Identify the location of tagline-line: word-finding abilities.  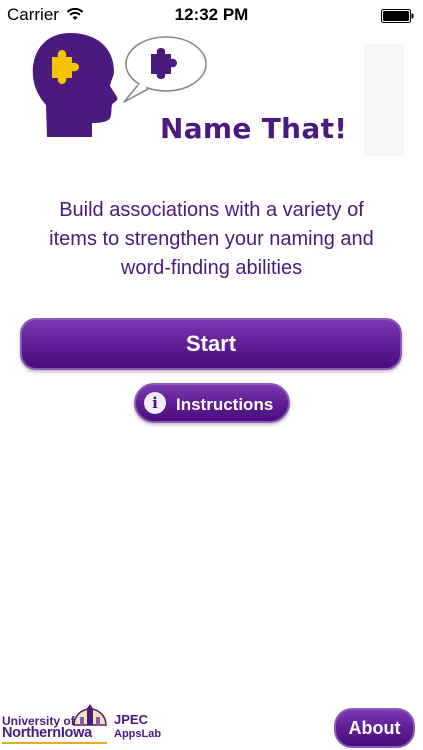
(211, 268).